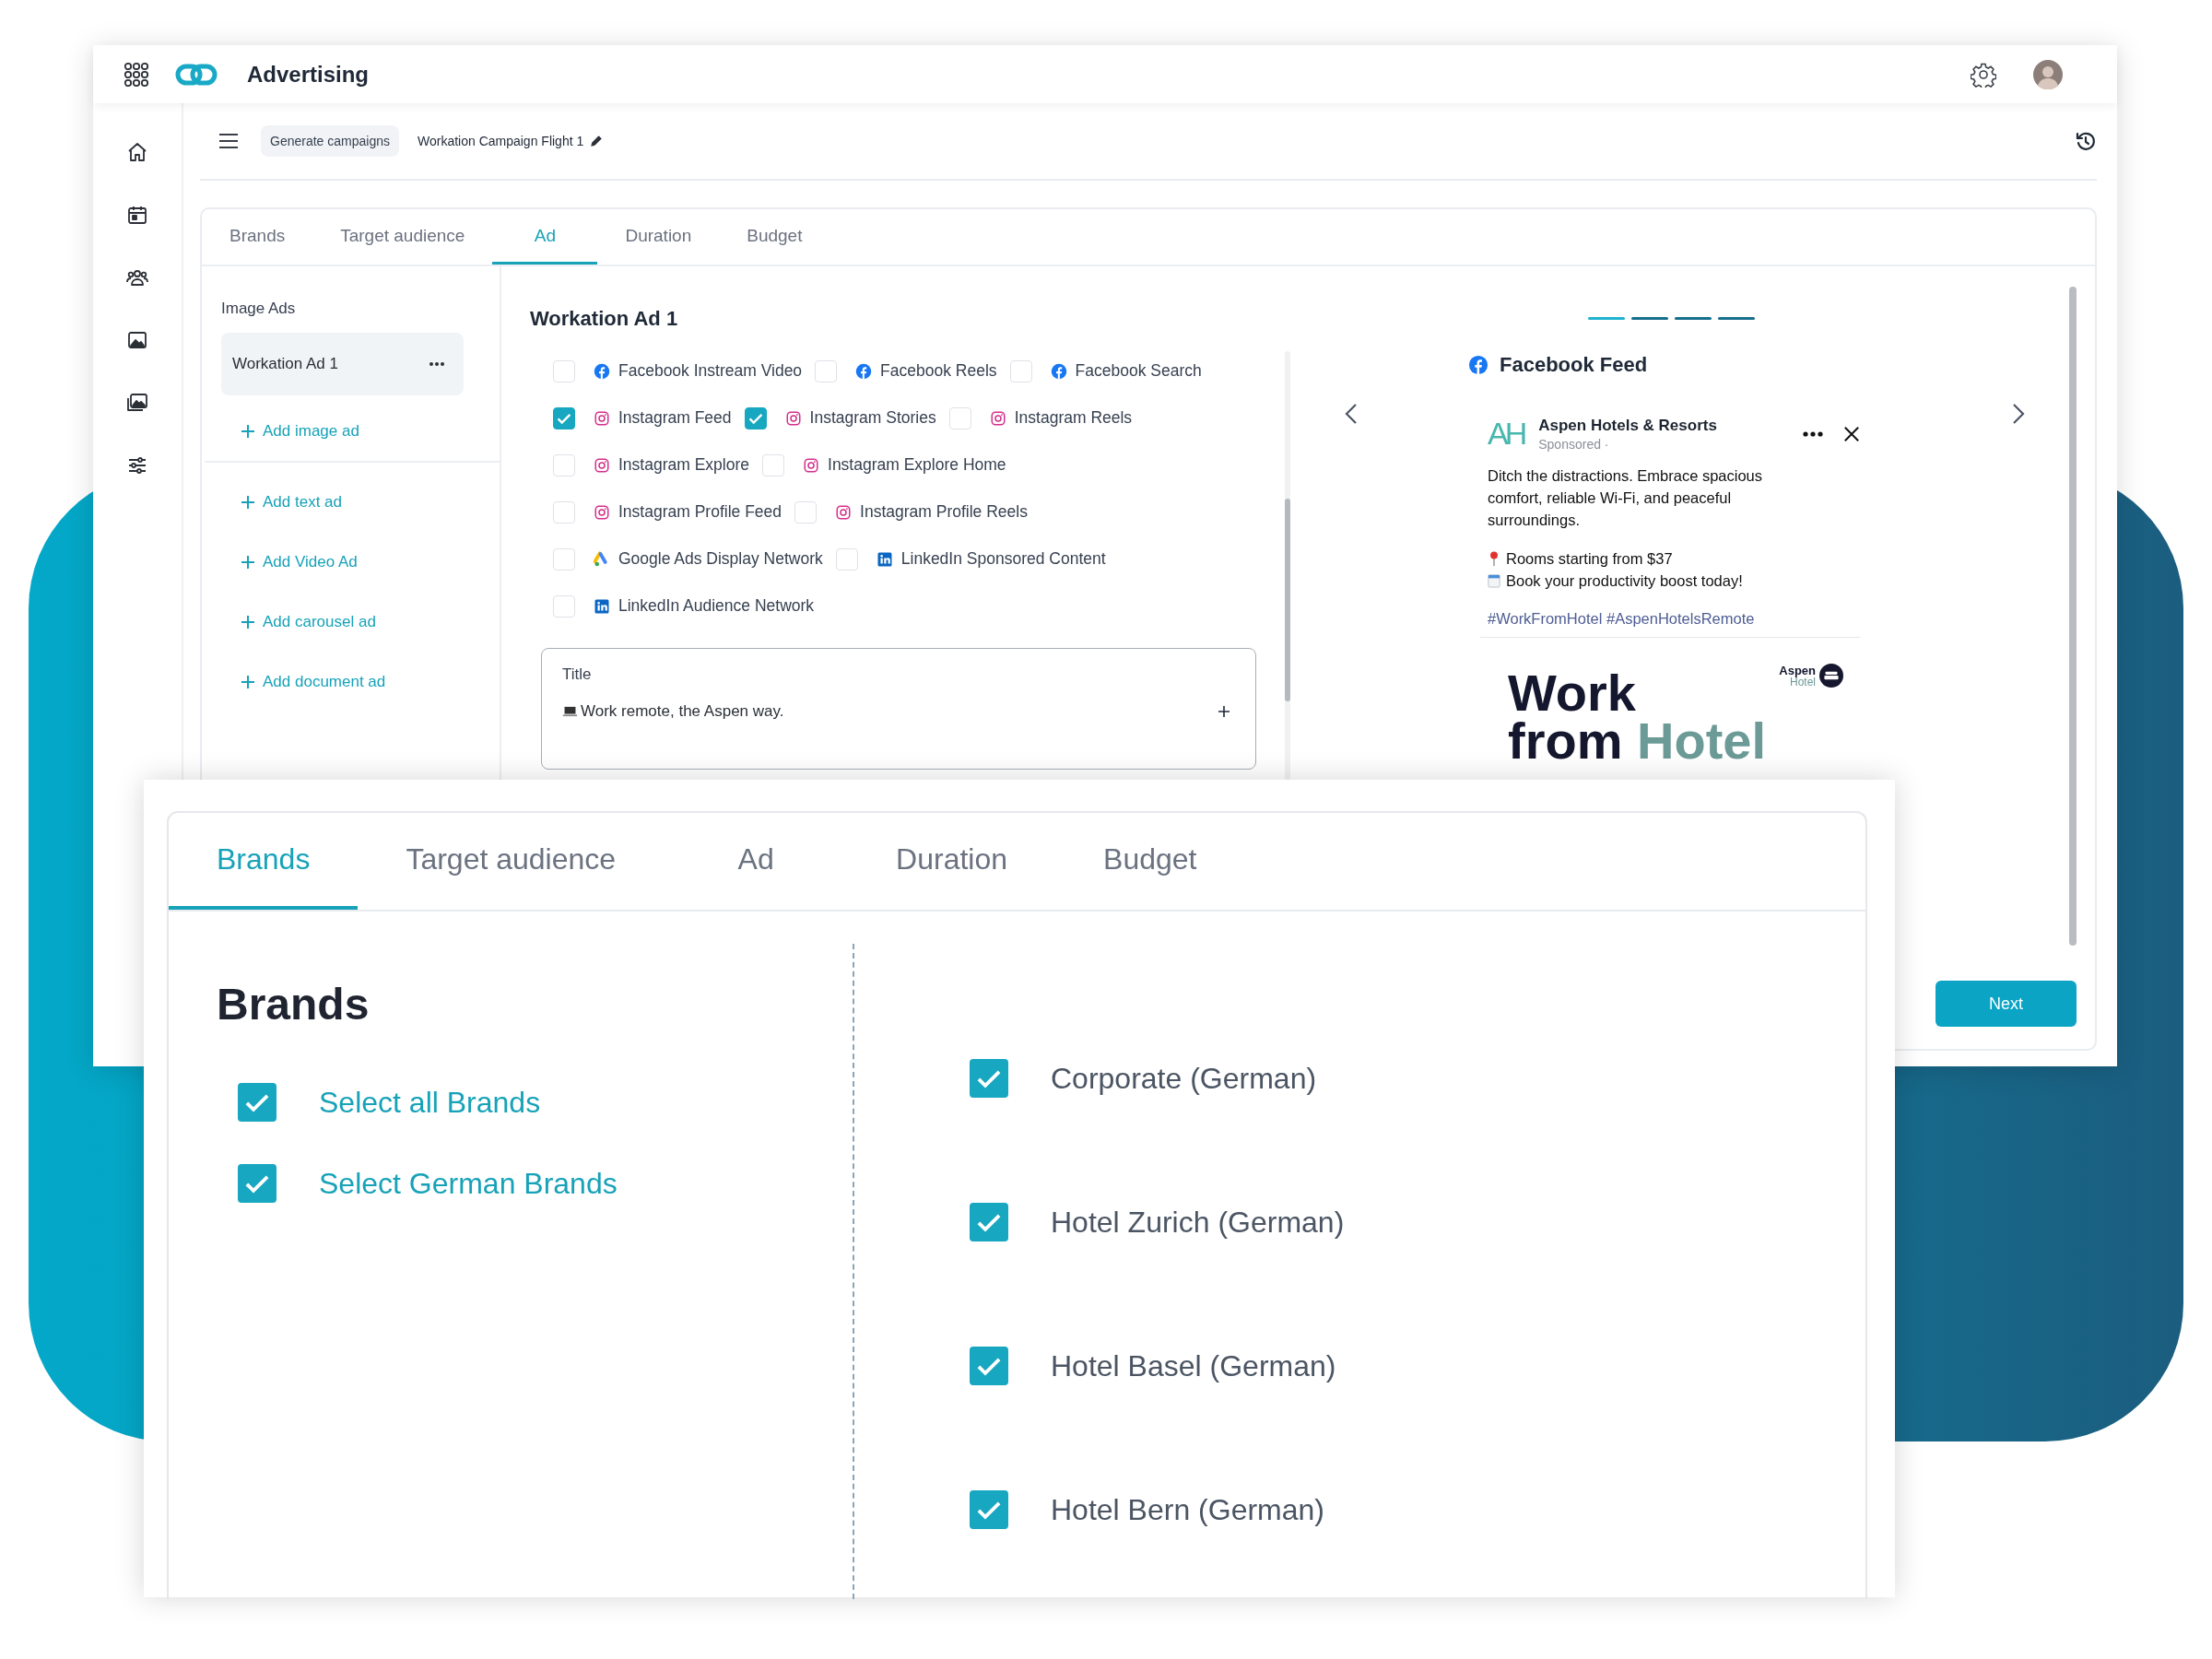  What do you see at coordinates (313, 682) in the screenshot?
I see `add-link: Add document ad` at bounding box center [313, 682].